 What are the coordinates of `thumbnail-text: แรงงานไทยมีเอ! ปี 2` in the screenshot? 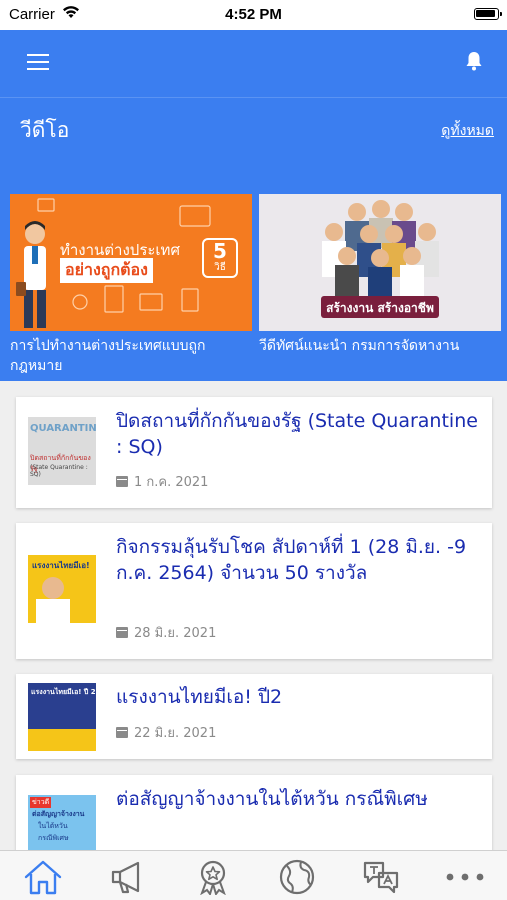 It's located at (63, 692).